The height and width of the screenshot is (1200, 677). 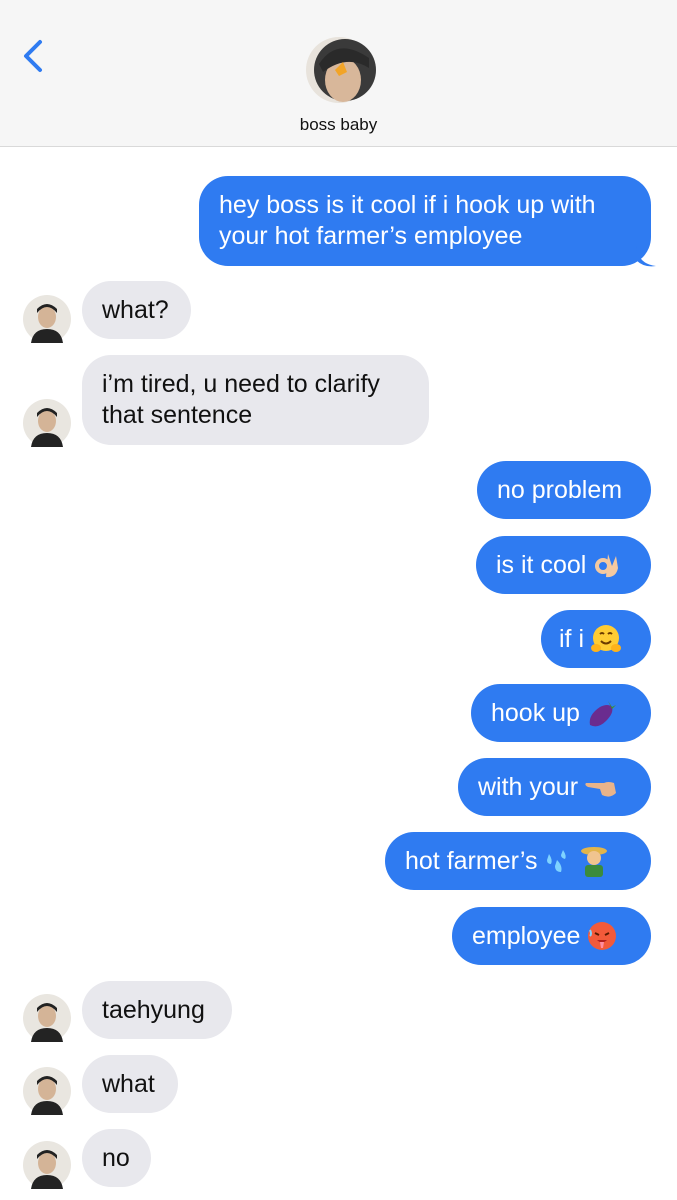 What do you see at coordinates (646, 256) in the screenshot?
I see `bubble-tail` at bounding box center [646, 256].